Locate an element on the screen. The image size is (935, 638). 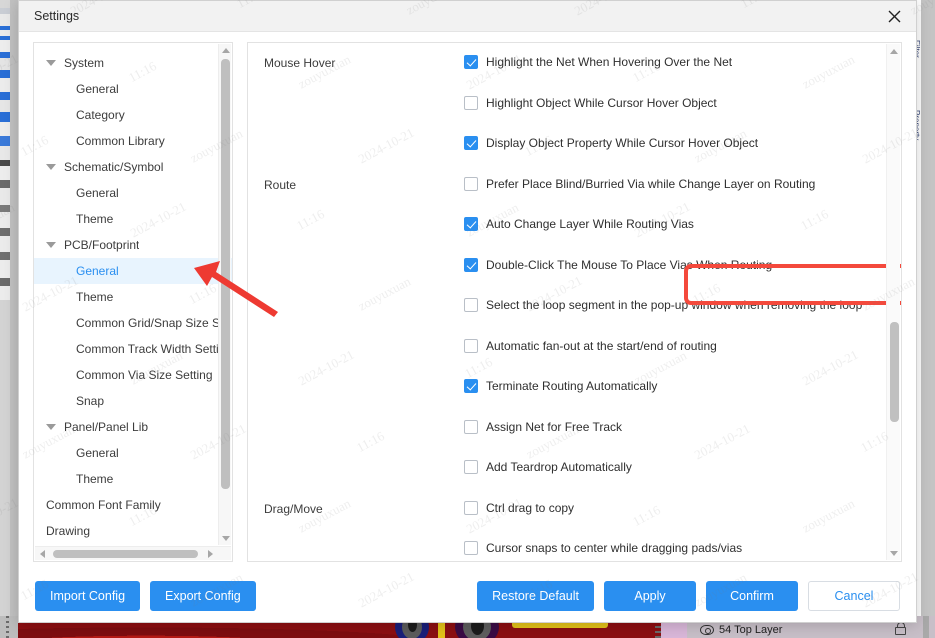
restore-default-button: Restore Default is located at coordinates (535, 595).